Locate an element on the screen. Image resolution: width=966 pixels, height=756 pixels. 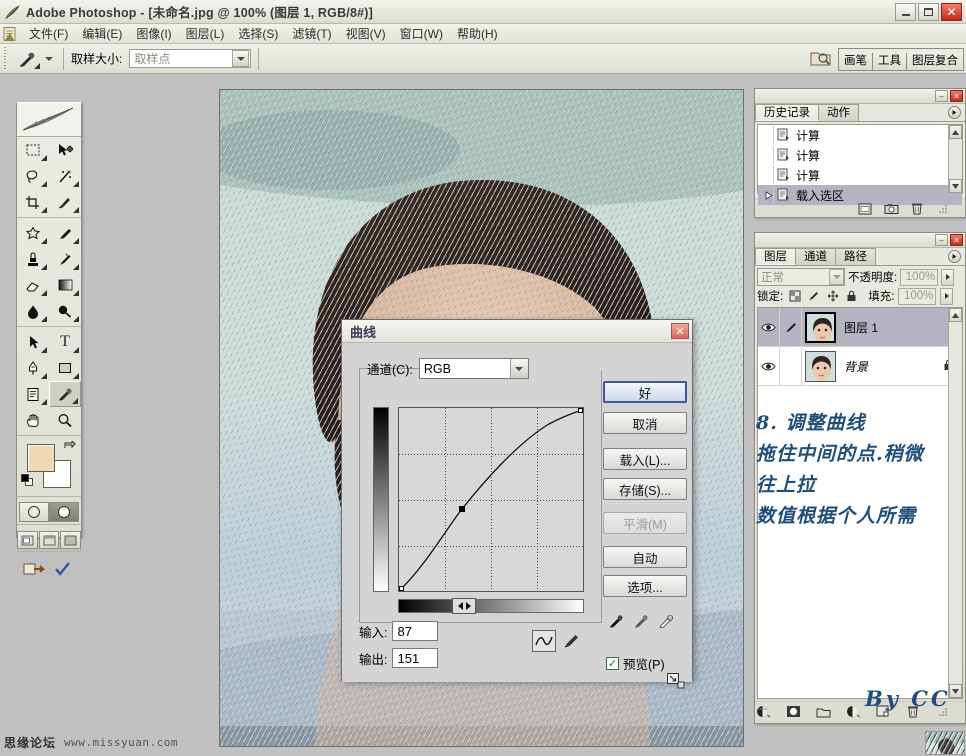
set-white-point-icon is located at coordinates (666, 622).